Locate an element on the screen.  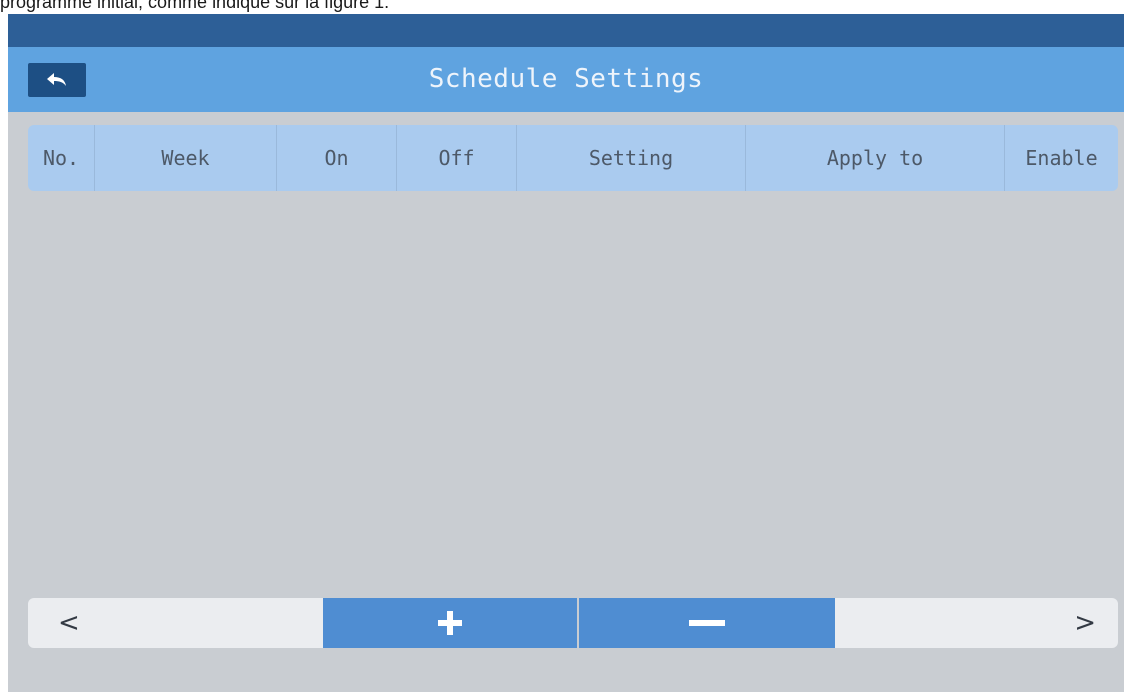
add-schedule-button is located at coordinates (451, 623).